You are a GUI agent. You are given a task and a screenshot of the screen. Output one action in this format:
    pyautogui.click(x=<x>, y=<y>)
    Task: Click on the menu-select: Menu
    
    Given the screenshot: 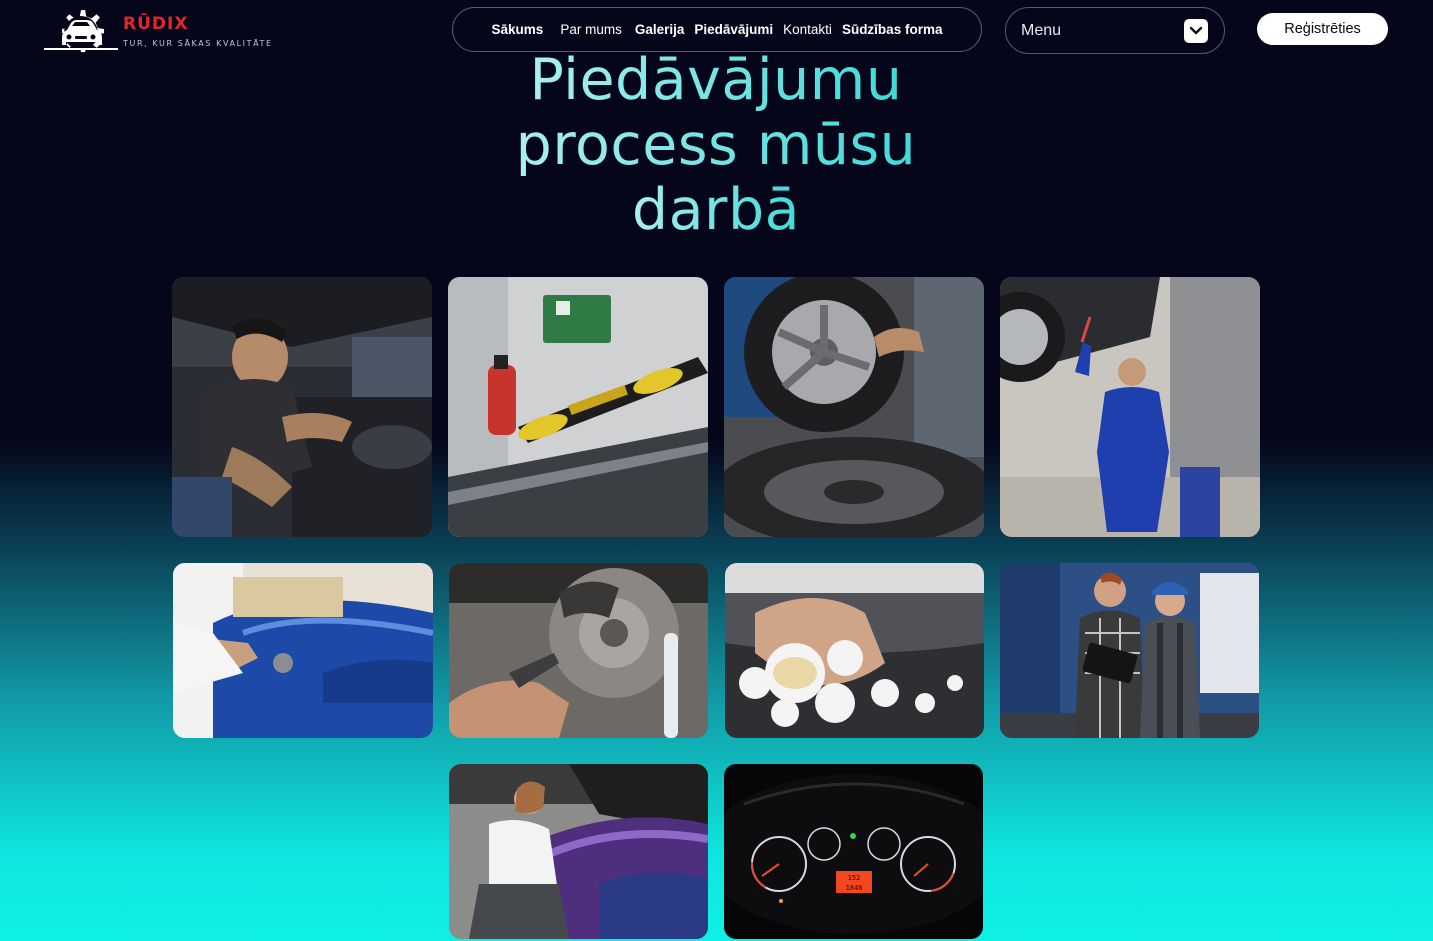 What is the action you would take?
    pyautogui.click(x=1115, y=30)
    